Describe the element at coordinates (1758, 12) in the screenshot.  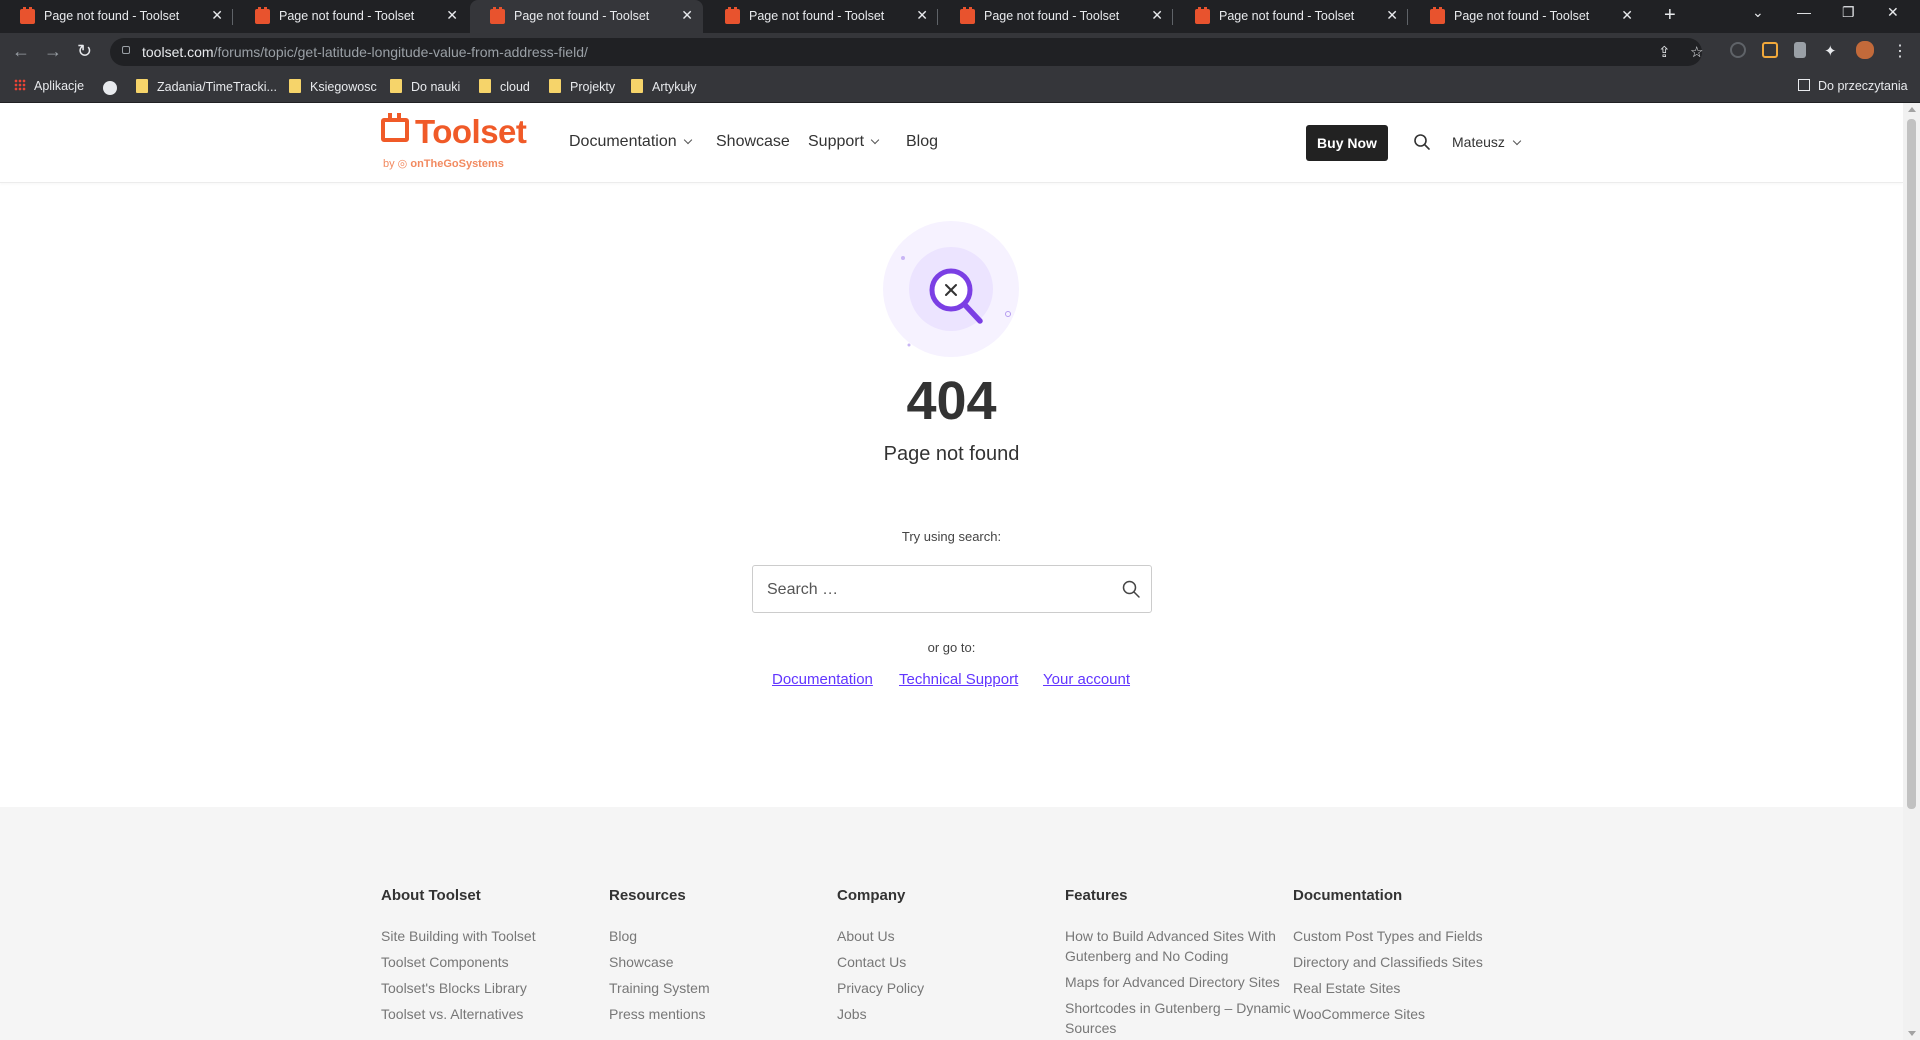
I see `tab-search-icon: ⌄` at that location.